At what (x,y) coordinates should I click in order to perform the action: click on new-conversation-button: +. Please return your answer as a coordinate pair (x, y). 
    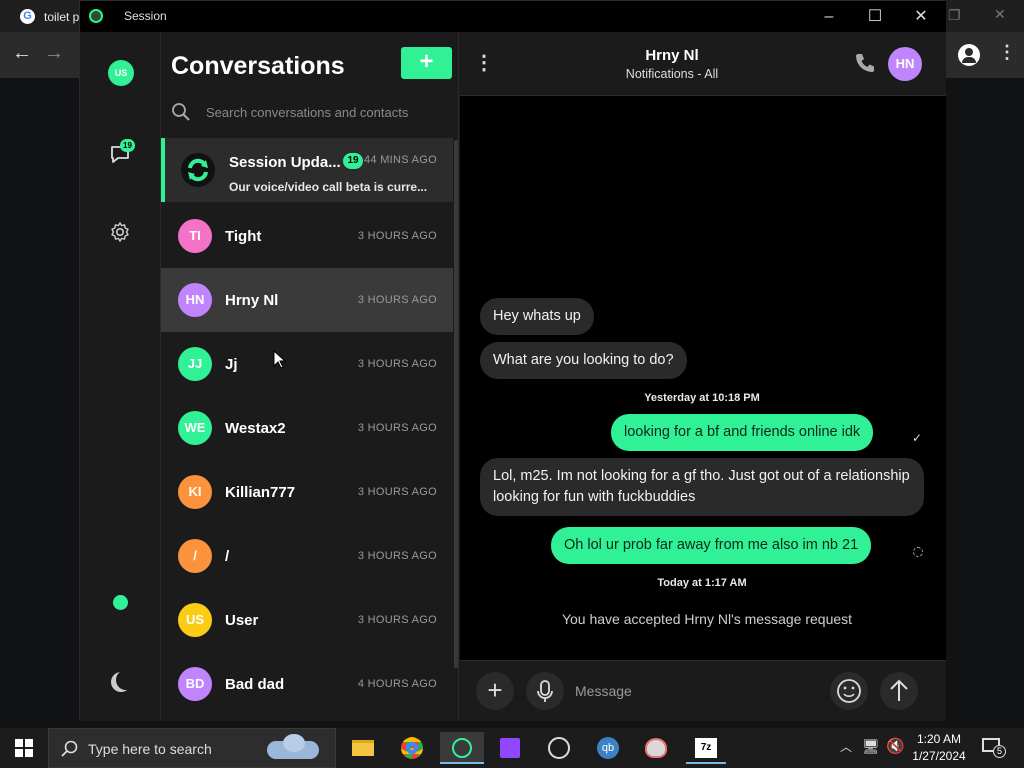
    Looking at the image, I should click on (426, 63).